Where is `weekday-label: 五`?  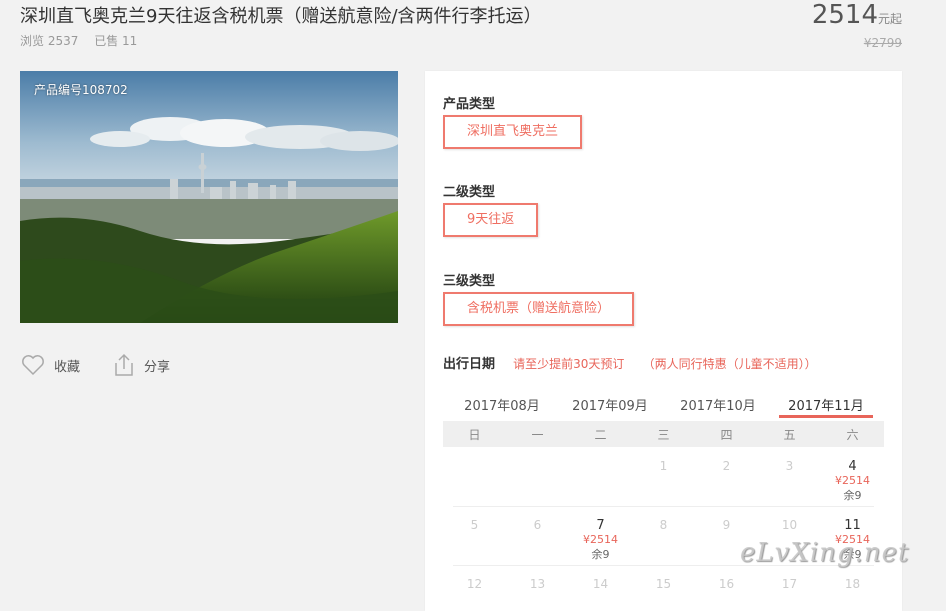 weekday-label: 五 is located at coordinates (789, 435).